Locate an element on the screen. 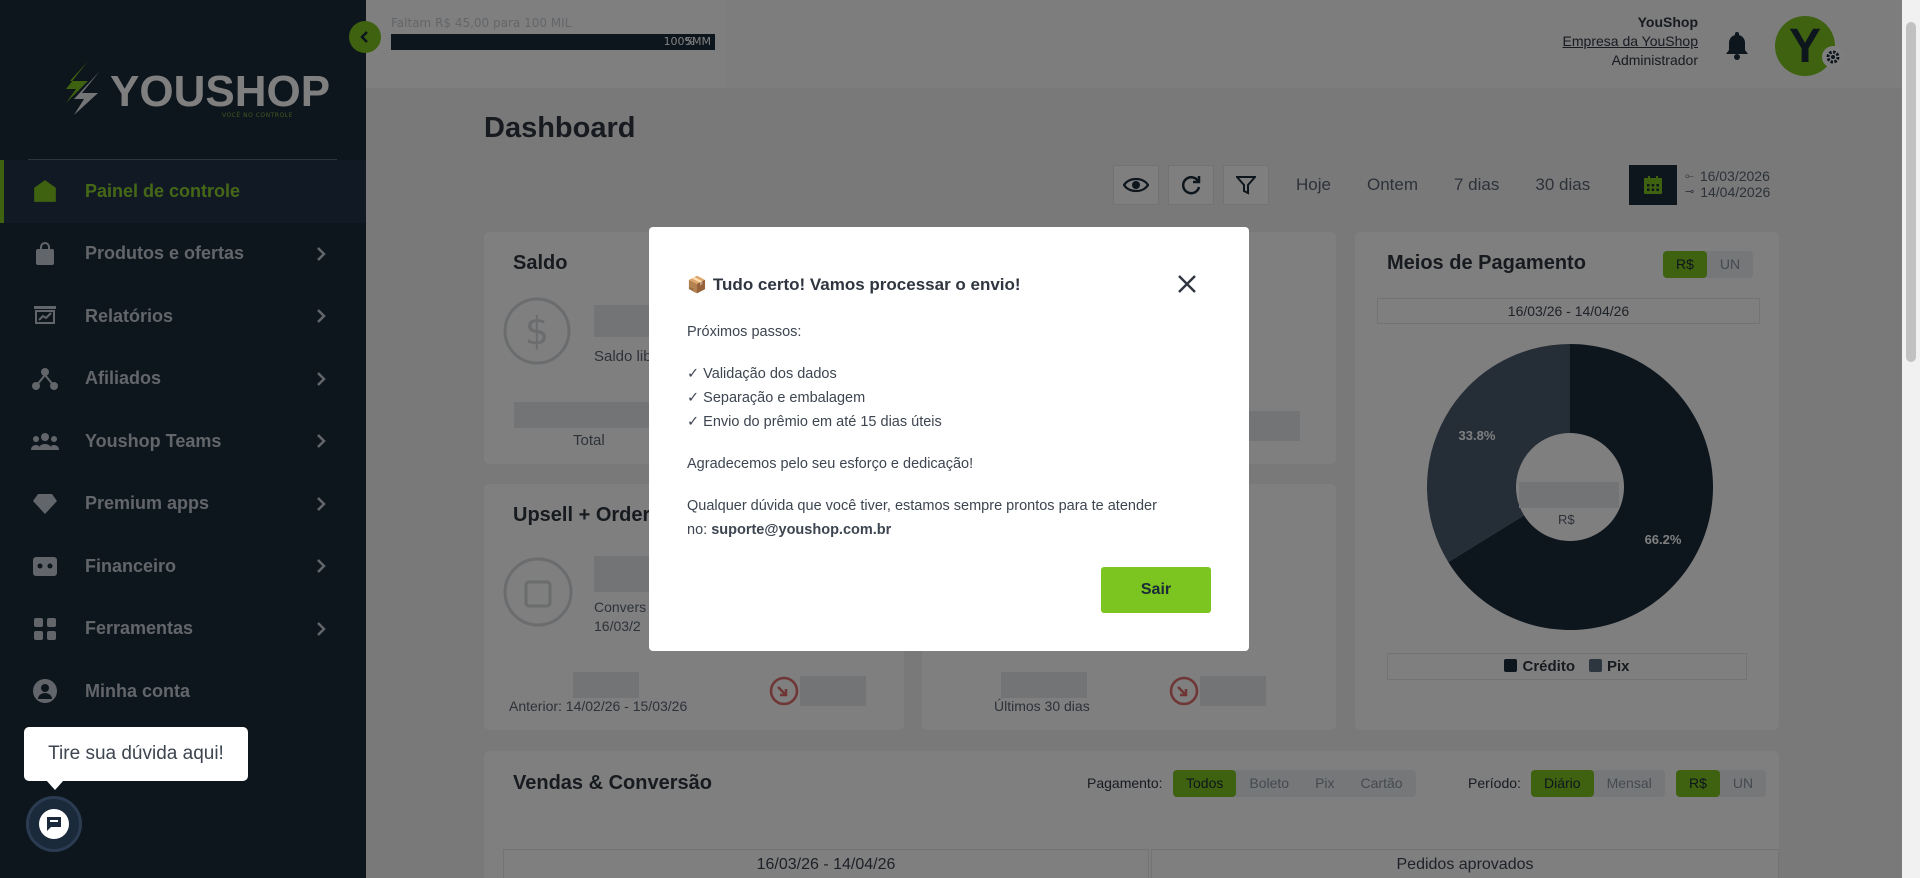 The image size is (1920, 878). modal-intro: Próximos passos: is located at coordinates (744, 332).